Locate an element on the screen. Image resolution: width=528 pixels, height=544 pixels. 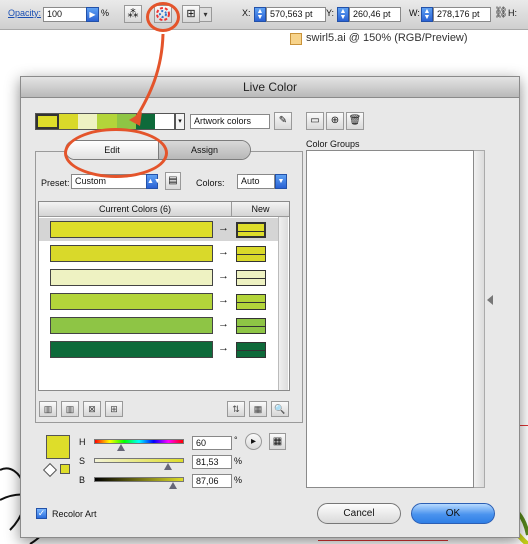
annotation-arrow is located at coordinates (147, 79).